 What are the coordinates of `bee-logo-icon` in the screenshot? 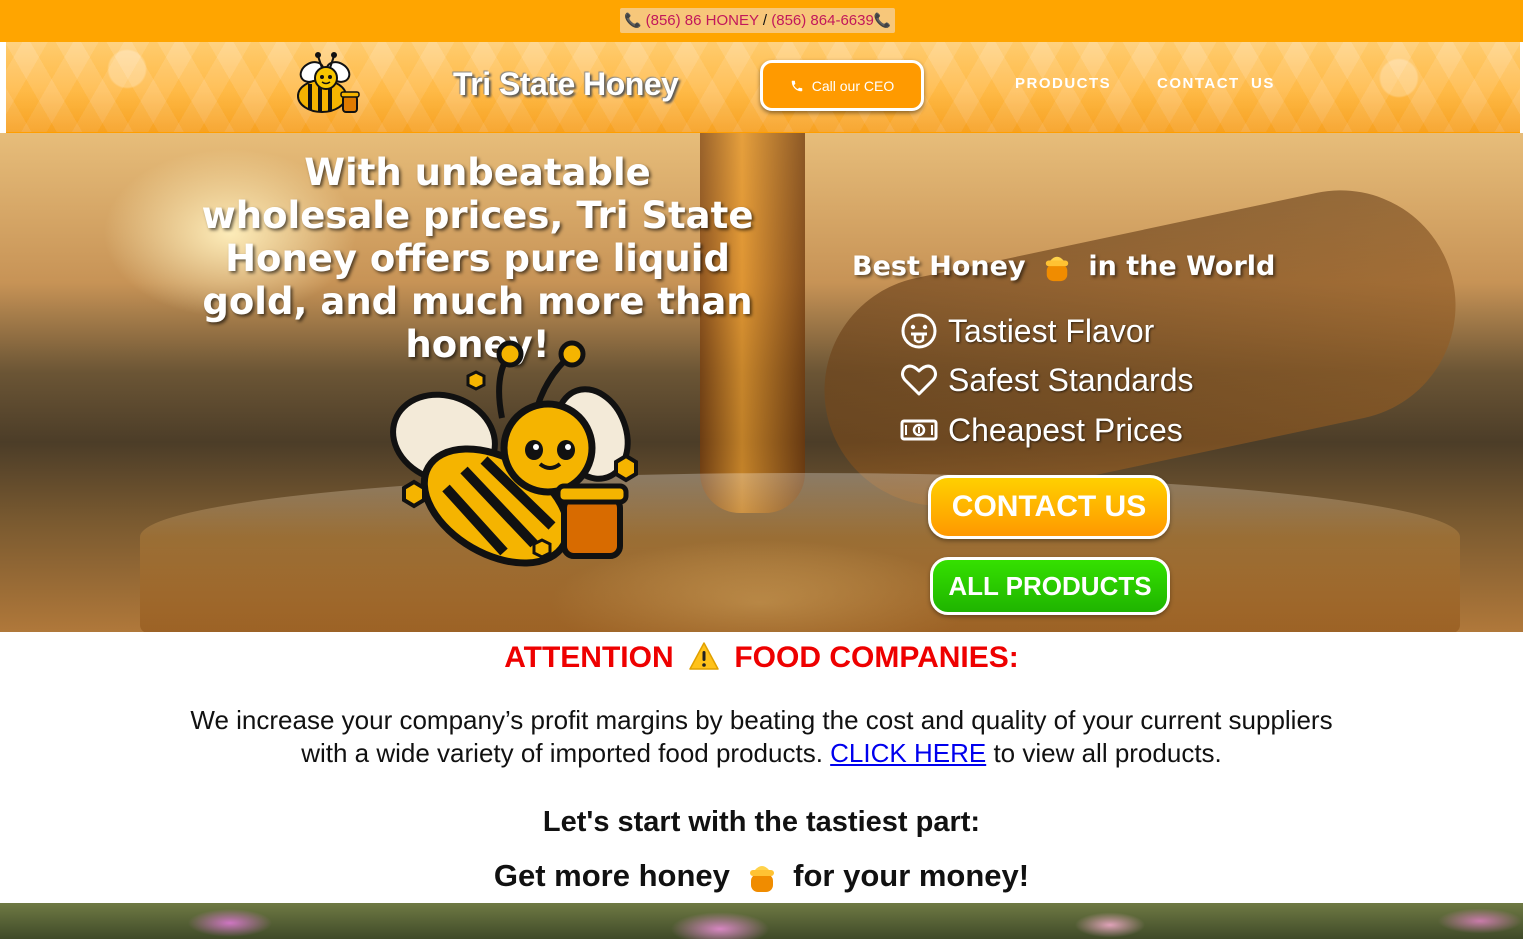 It's located at (326, 84).